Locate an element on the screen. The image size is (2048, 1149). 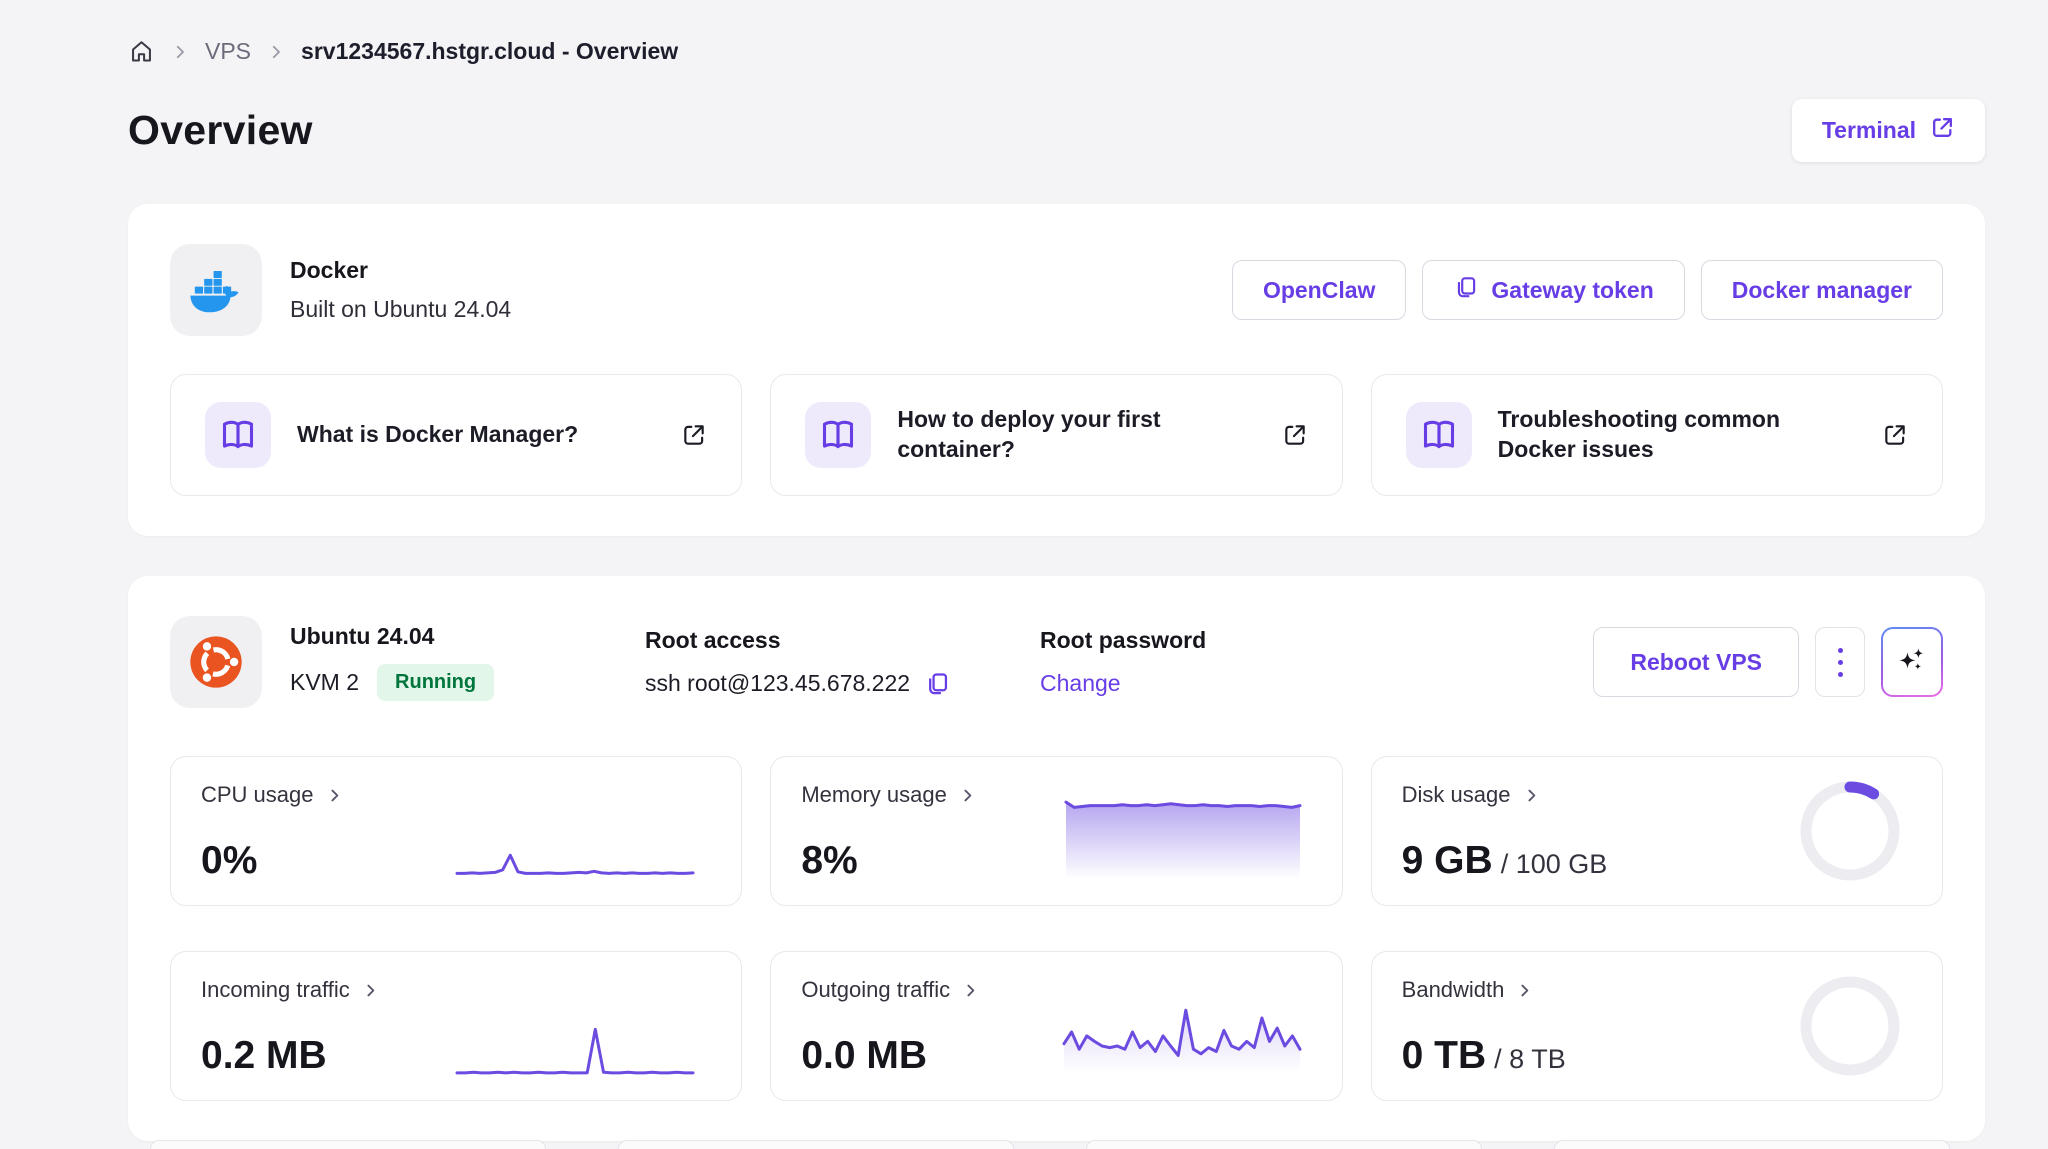
help-link-deploy-first-container: How to deploy your first container? is located at coordinates (1056, 435).